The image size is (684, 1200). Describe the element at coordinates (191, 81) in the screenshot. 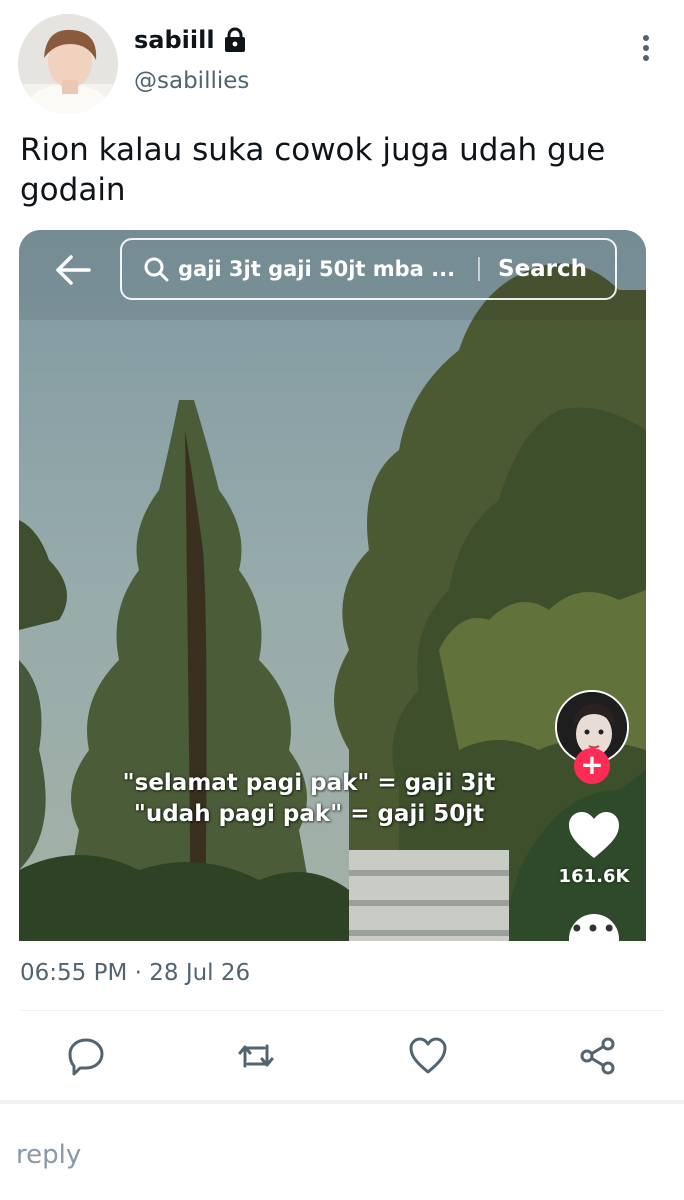

I see `author-handle: @sabillies` at that location.